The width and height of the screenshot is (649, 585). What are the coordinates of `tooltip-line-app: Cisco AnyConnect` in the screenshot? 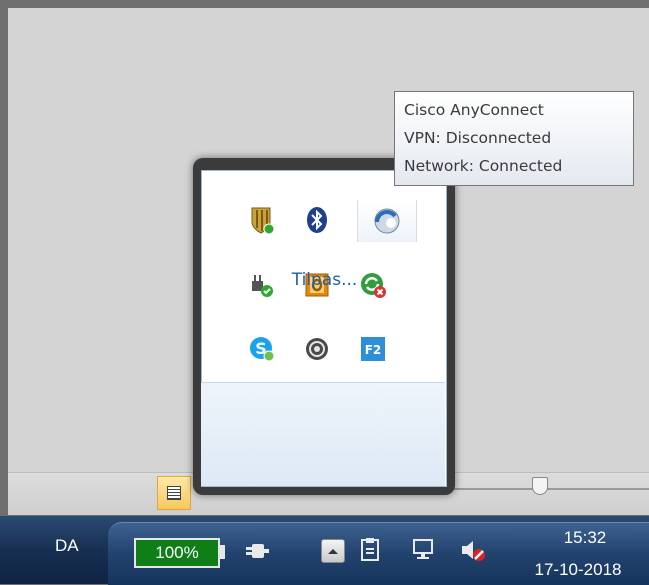 It's located at (474, 110).